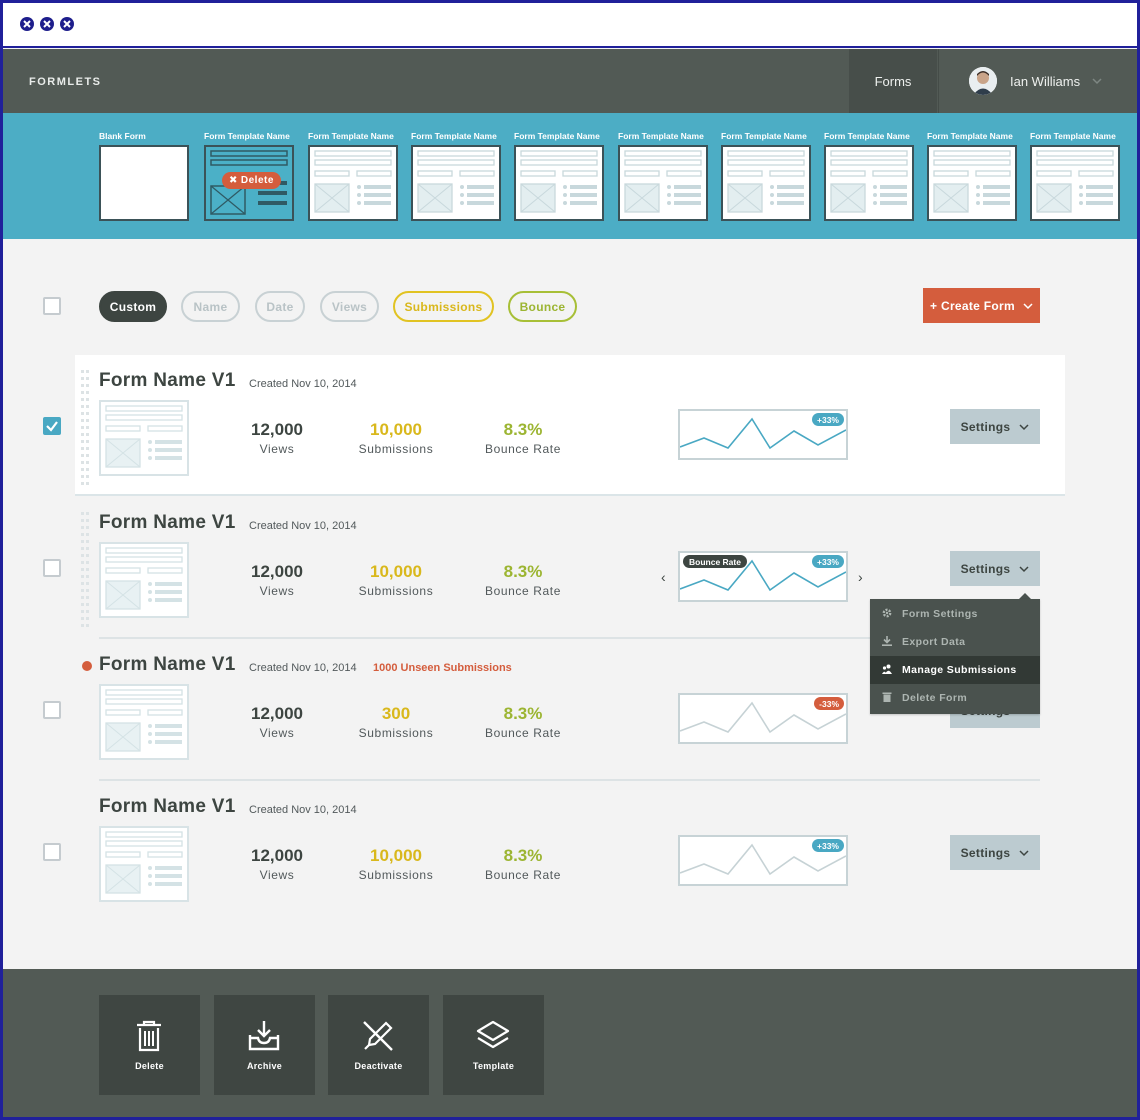 The height and width of the screenshot is (1120, 1140). Describe the element at coordinates (867, 136) in the screenshot. I see `template-label: Form Template Name` at that location.